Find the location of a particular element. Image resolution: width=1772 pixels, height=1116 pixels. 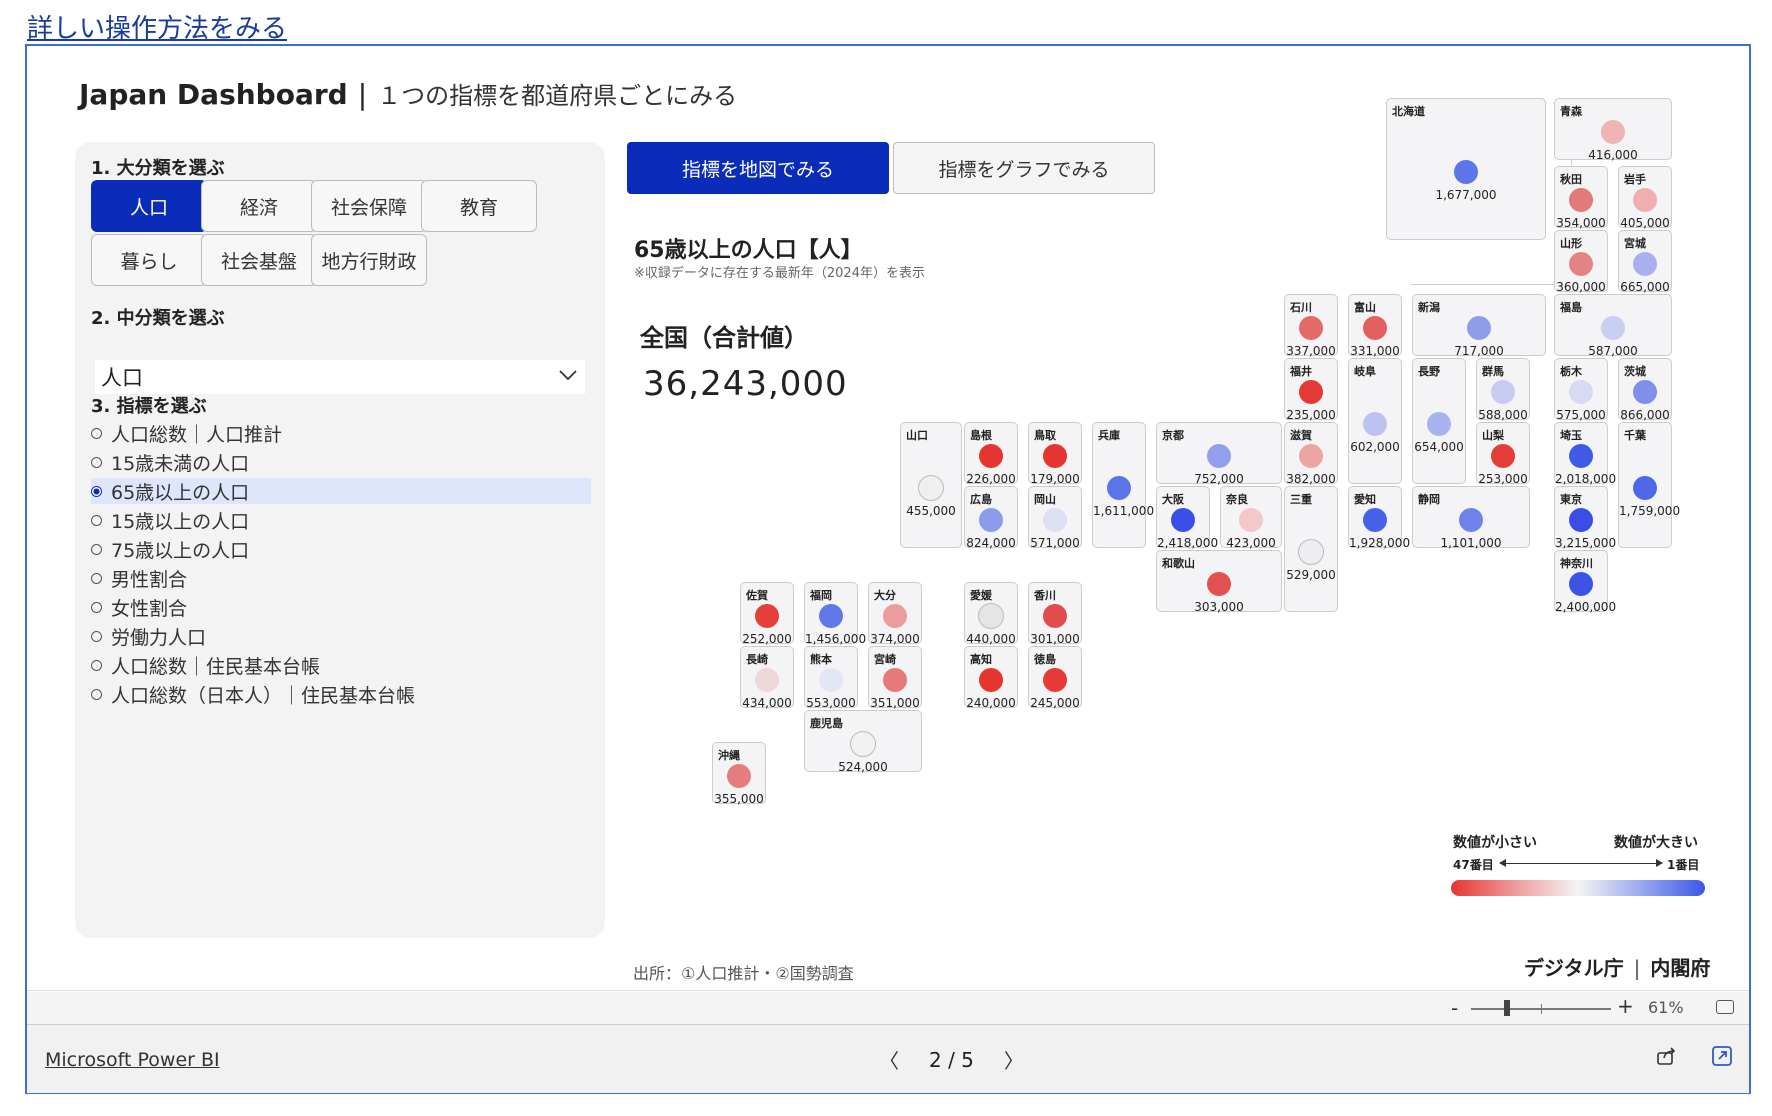

prefecture-tile: 山口 455,000 is located at coordinates (931, 485).